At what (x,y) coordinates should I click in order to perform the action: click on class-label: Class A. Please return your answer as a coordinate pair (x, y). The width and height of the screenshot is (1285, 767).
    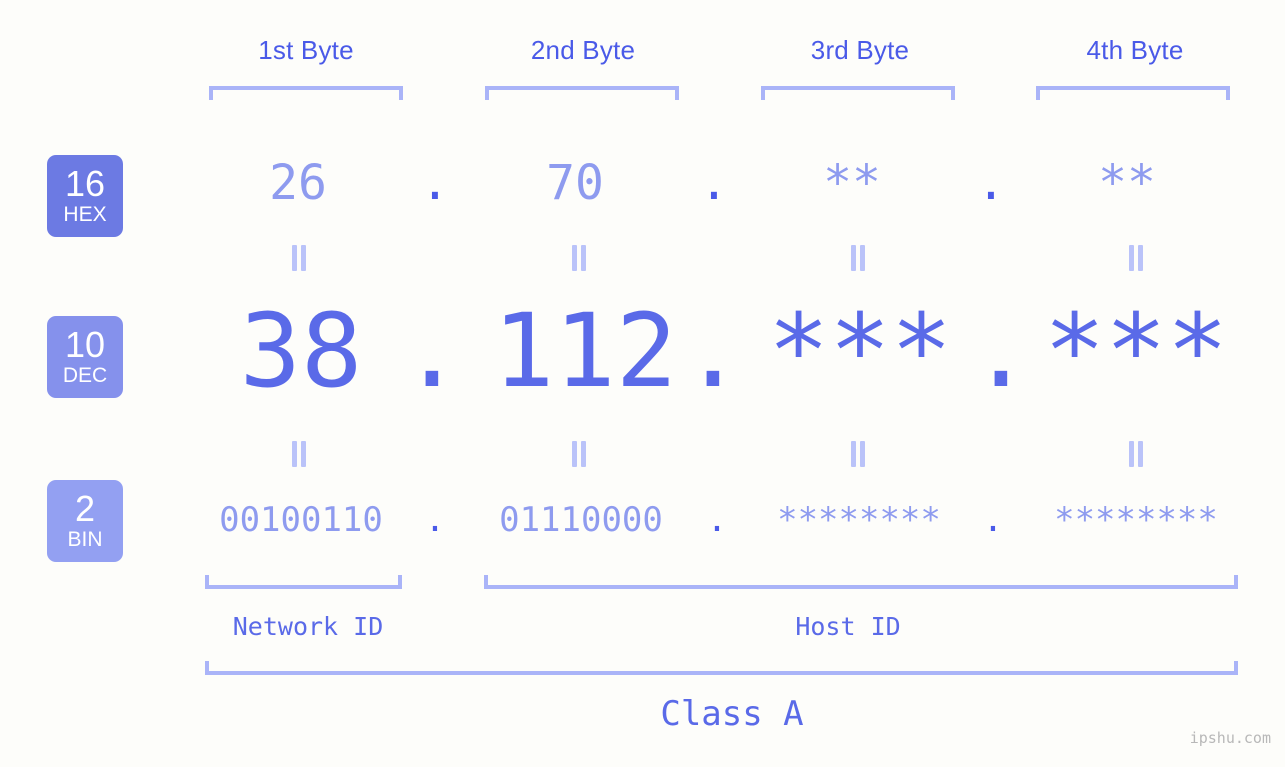
    Looking at the image, I should click on (732, 714).